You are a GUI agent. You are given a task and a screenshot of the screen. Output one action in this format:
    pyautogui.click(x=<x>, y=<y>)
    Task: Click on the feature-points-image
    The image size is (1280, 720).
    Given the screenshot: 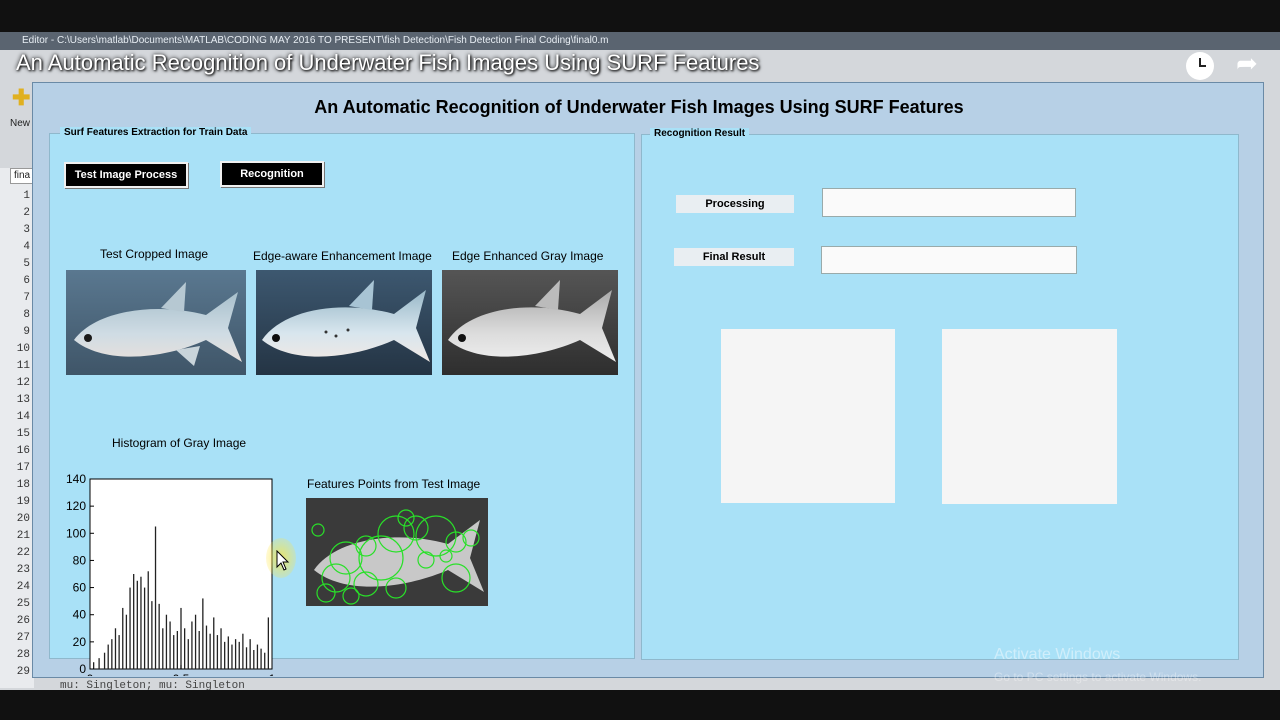 What is the action you would take?
    pyautogui.click(x=397, y=552)
    